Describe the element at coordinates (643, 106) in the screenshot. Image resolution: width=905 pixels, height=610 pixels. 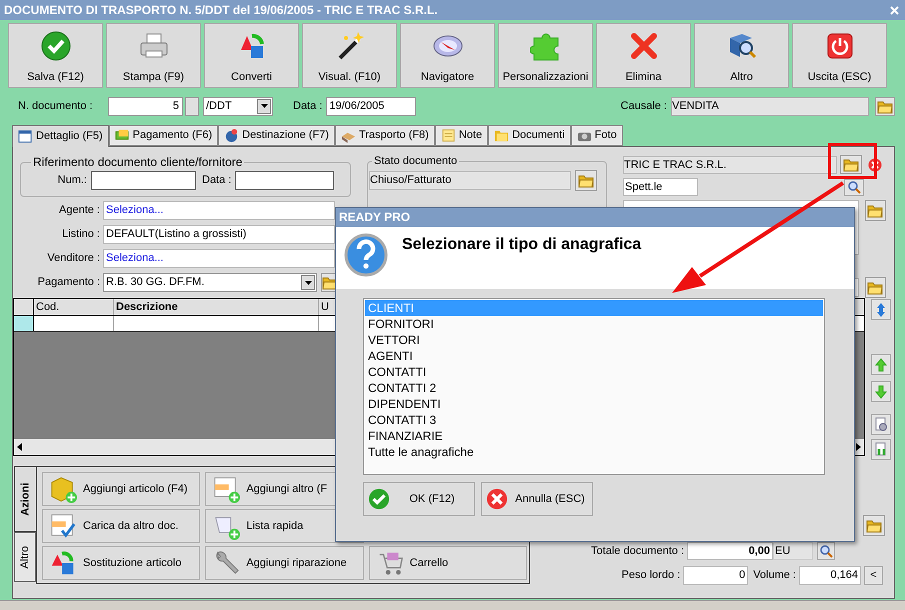
I see `field-label: Causale :` at that location.